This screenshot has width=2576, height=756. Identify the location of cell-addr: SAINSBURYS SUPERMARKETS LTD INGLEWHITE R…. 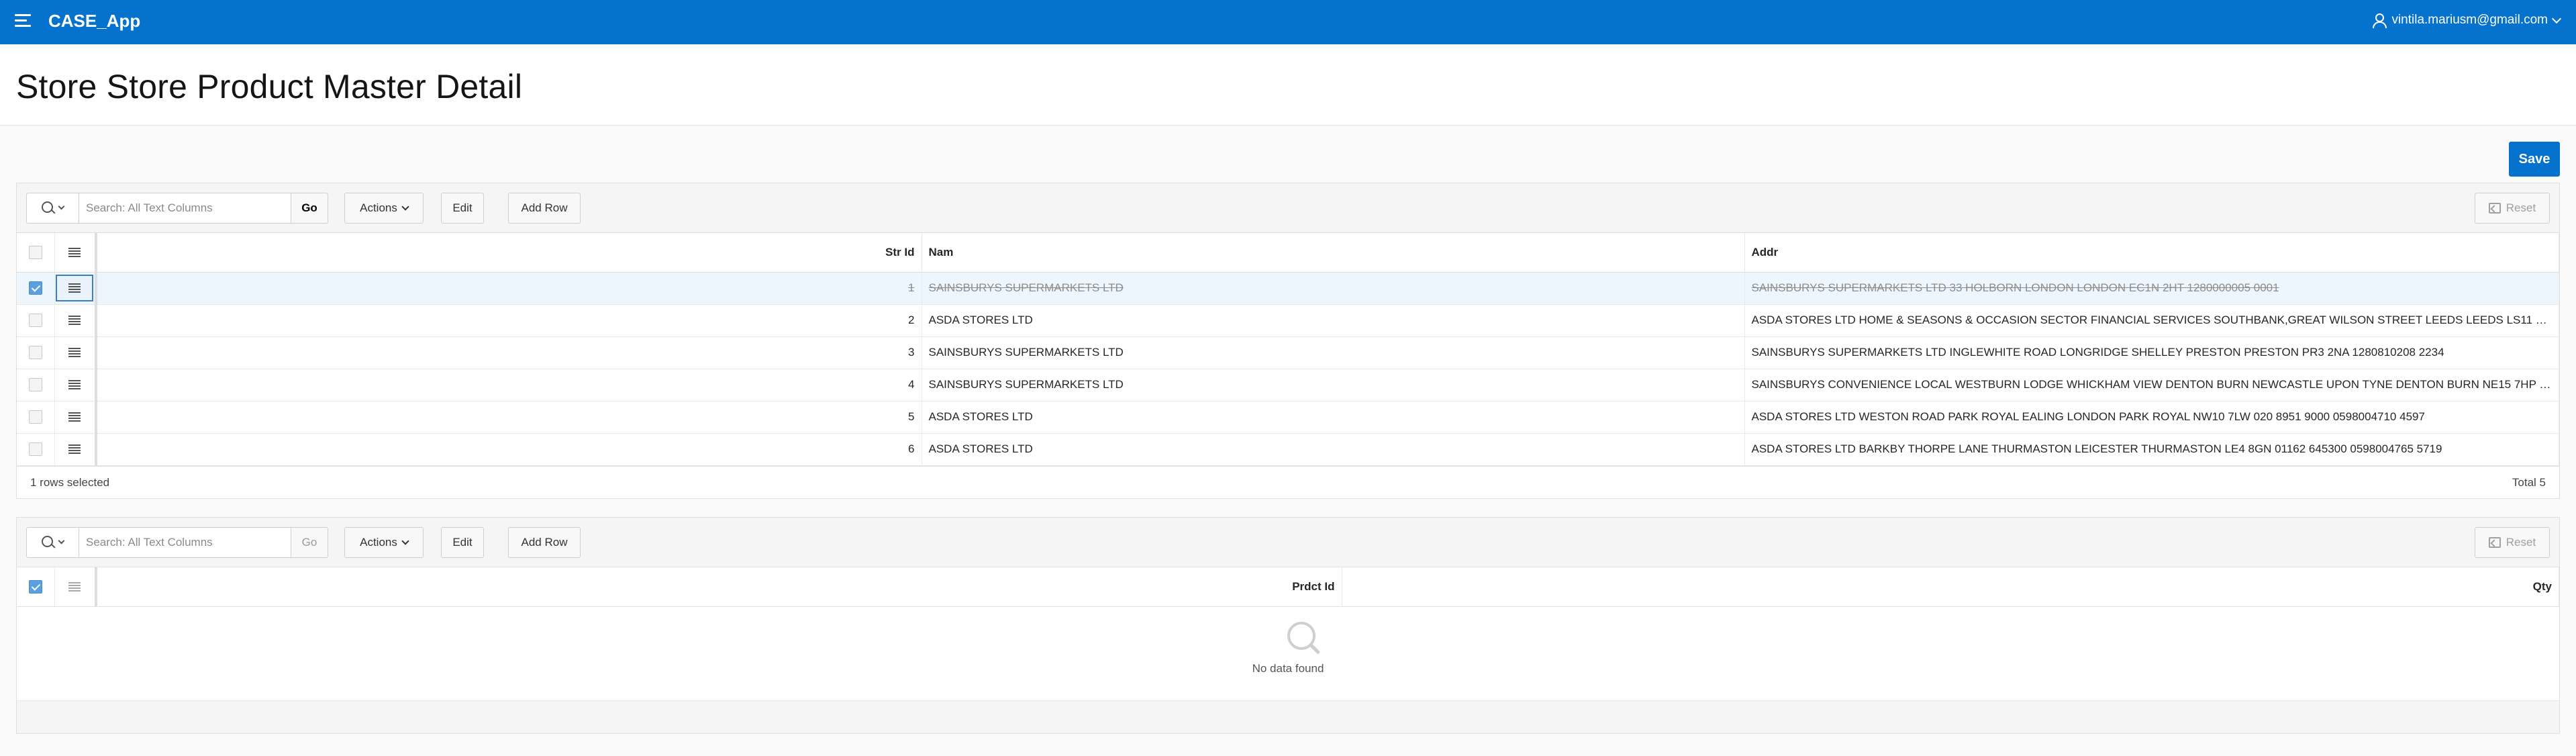
(2151, 352).